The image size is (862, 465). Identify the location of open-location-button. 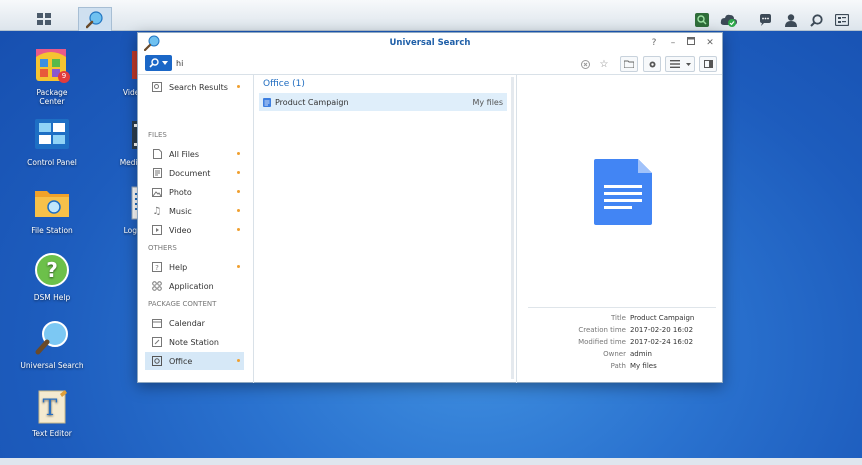
(629, 64).